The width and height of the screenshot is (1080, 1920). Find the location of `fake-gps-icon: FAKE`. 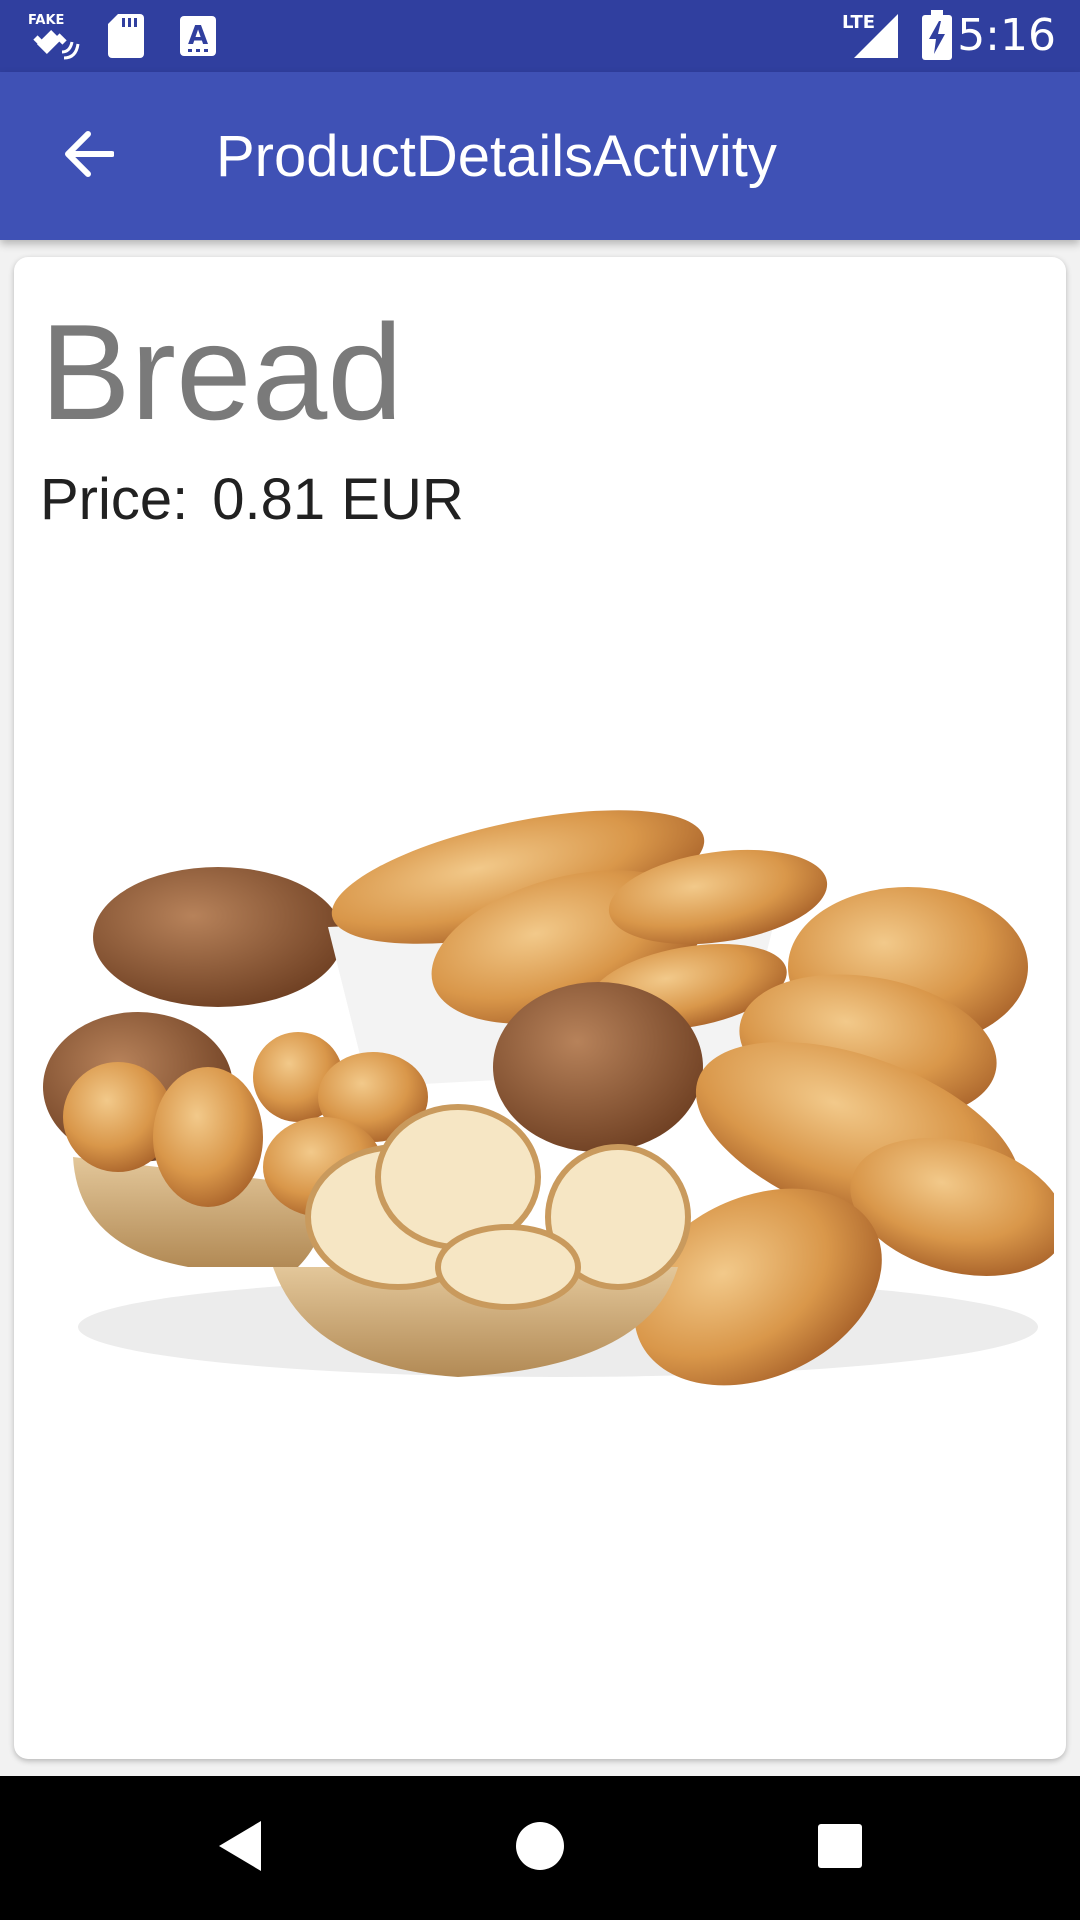

fake-gps-icon: FAKE is located at coordinates (54, 40).